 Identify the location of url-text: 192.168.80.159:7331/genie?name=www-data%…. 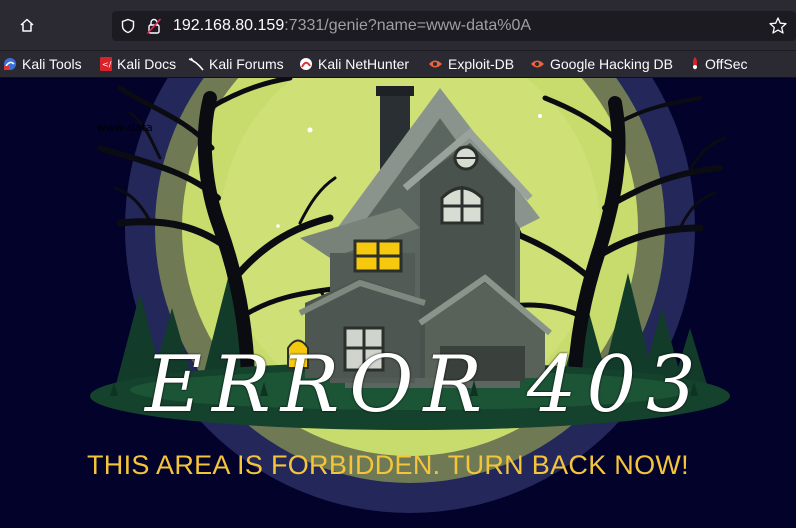
(352, 26).